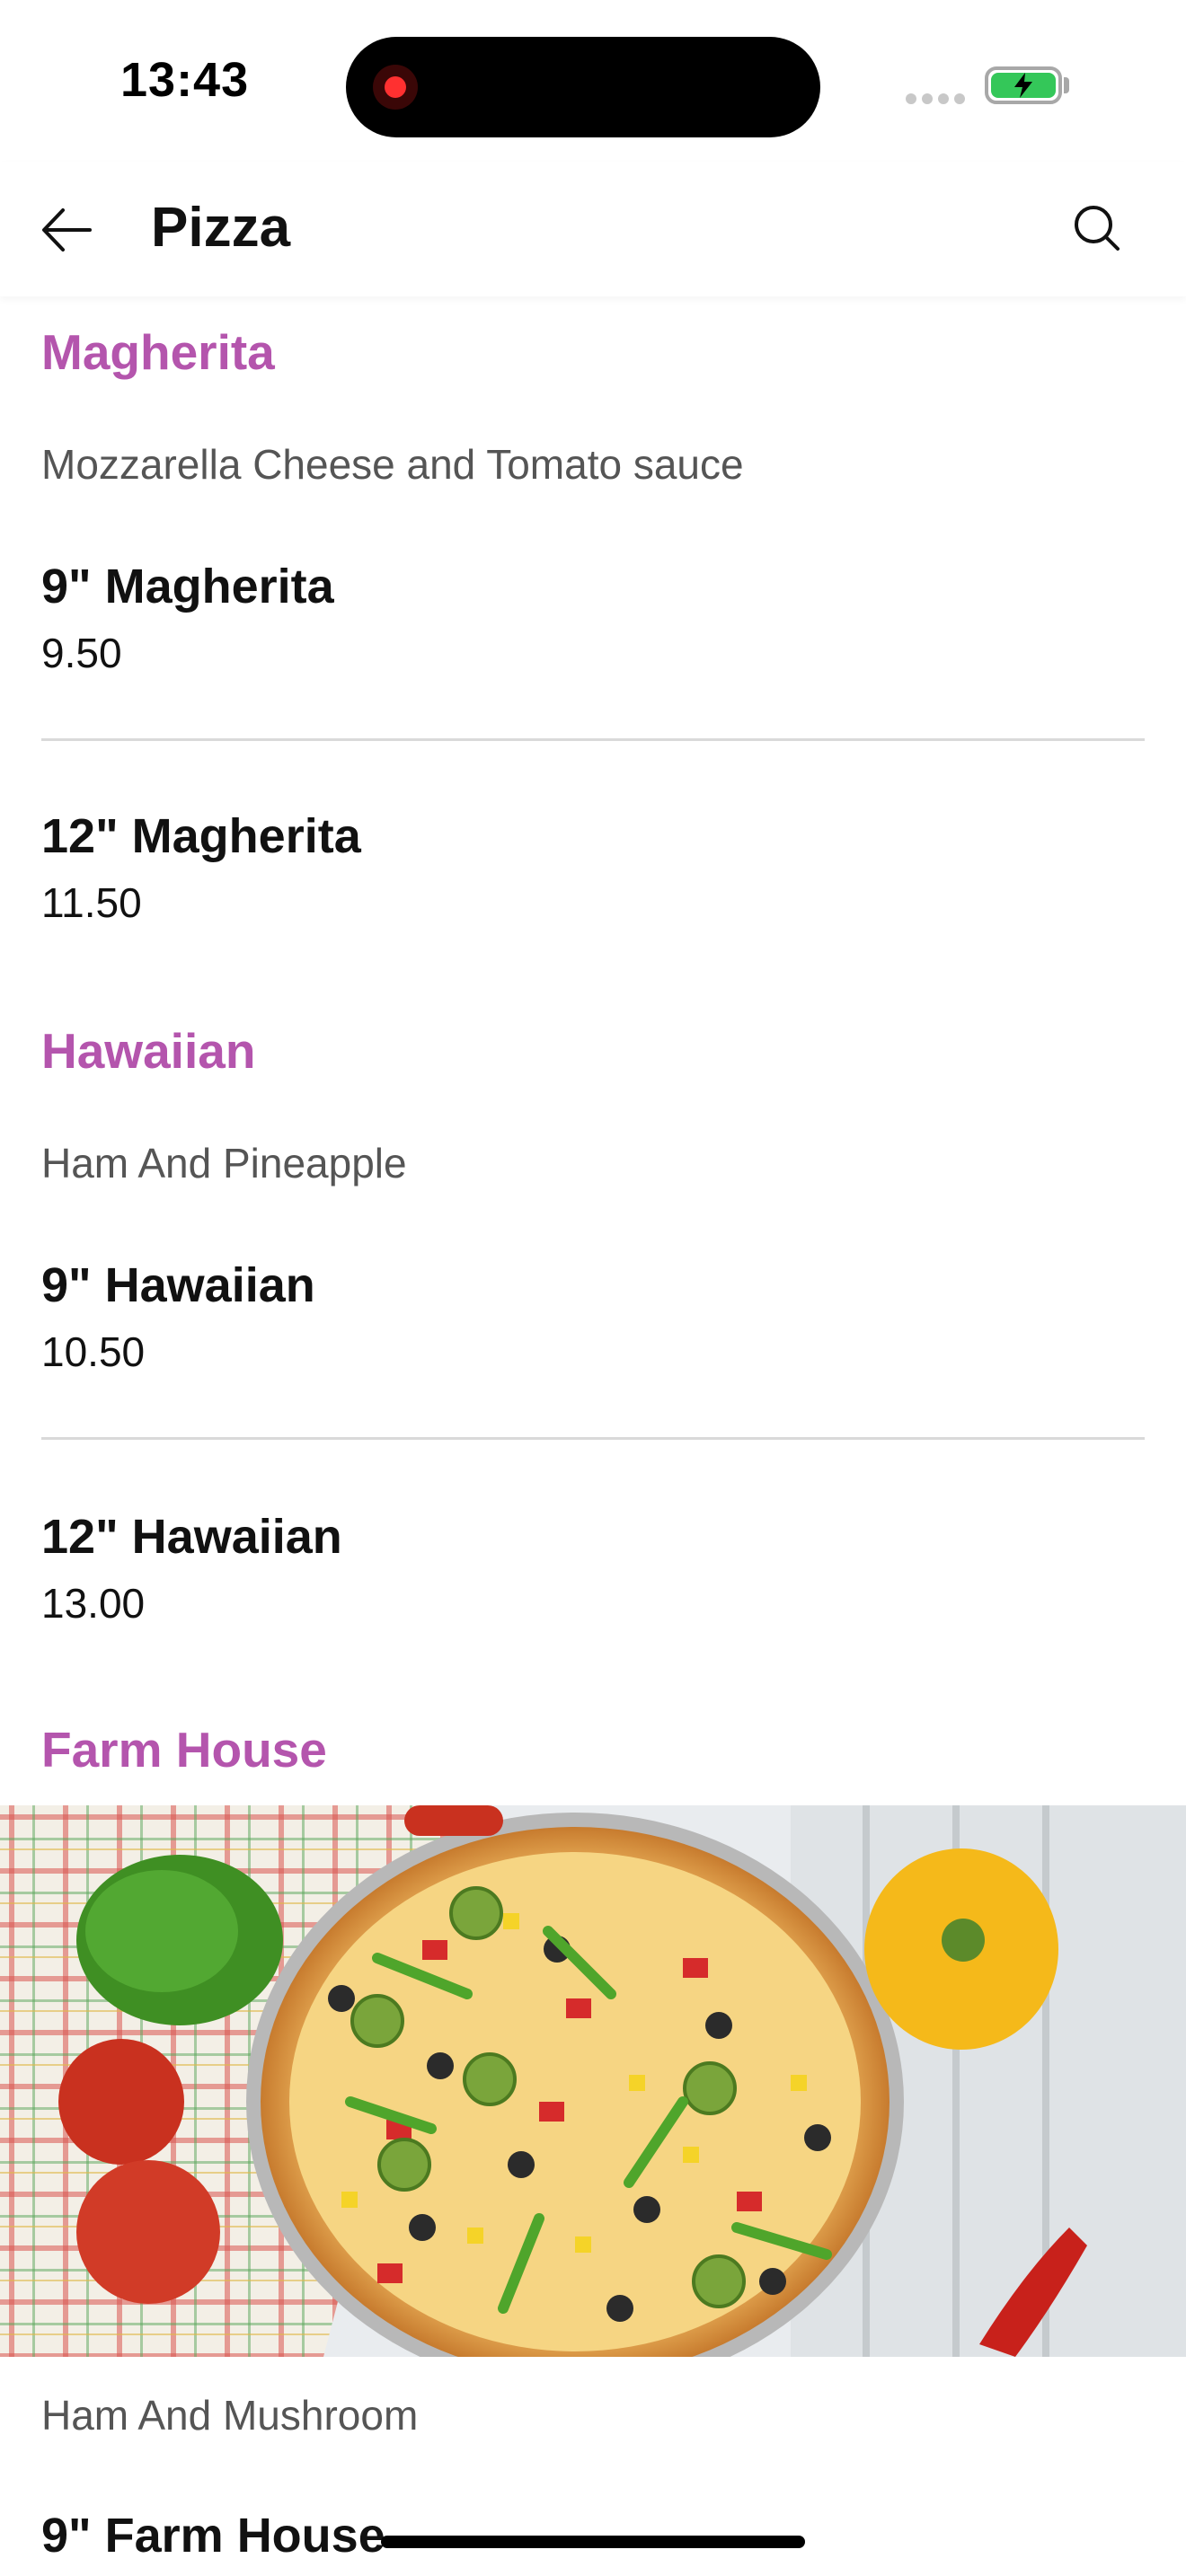  What do you see at coordinates (93, 1351) in the screenshot?
I see `item-price: 10.50` at bounding box center [93, 1351].